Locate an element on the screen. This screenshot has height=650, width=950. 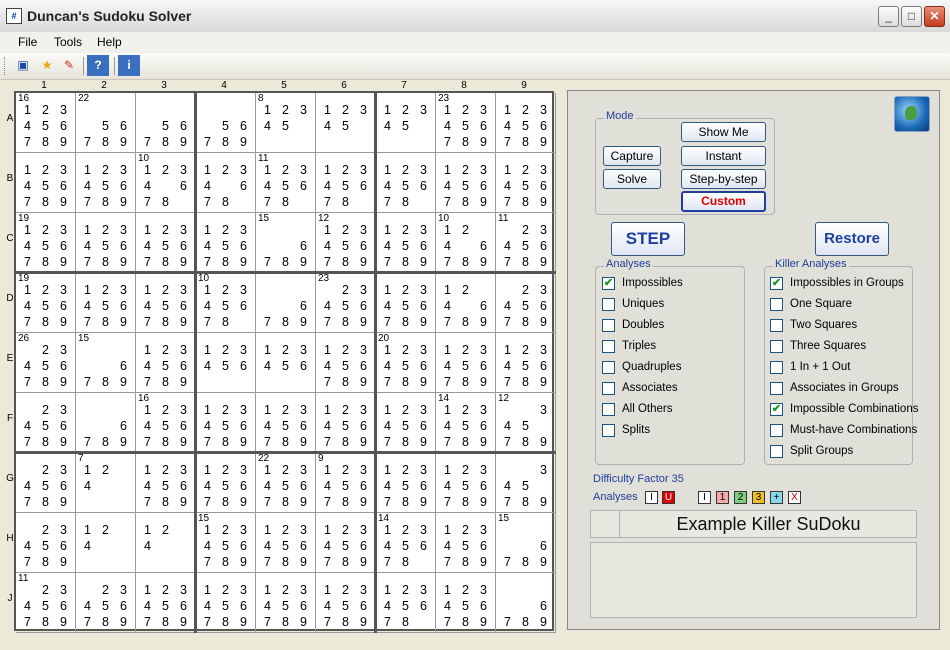
menu-file: File is located at coordinates (27, 42).